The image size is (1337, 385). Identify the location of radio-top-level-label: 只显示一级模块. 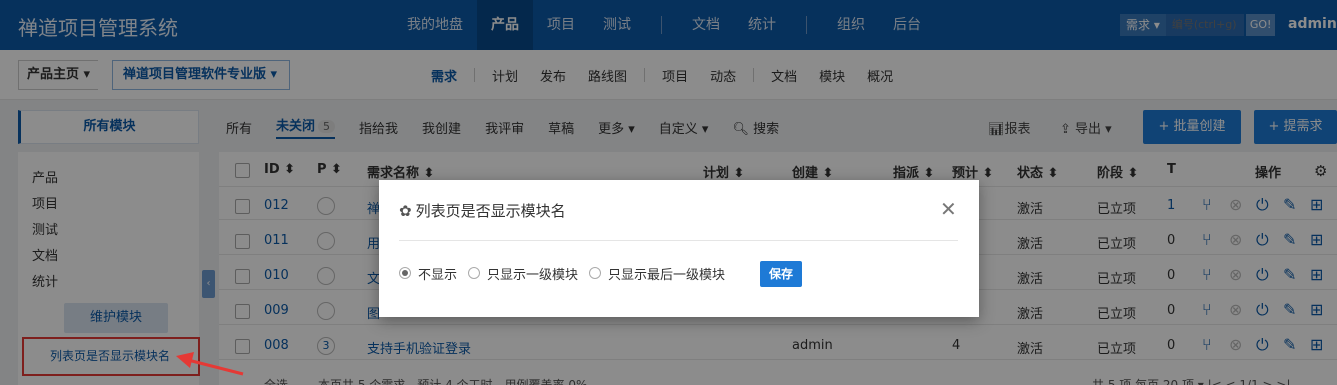
(532, 273).